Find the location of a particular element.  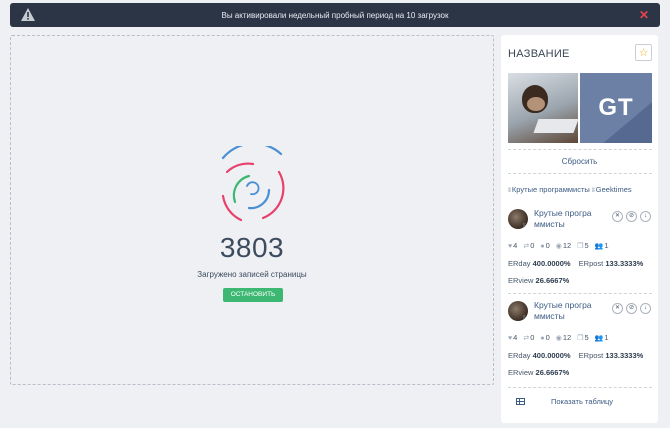

avatar-programmers is located at coordinates (543, 108).